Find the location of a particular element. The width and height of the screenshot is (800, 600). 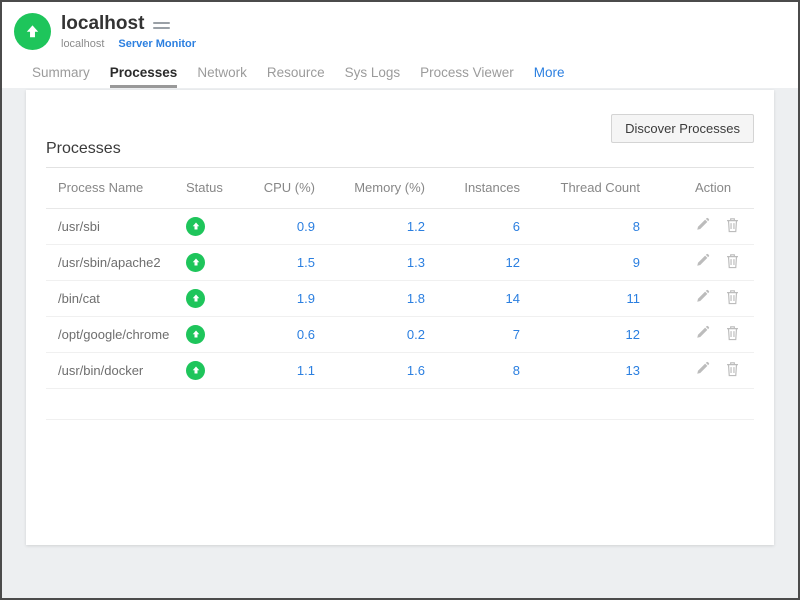

cpu-cell: 1.1 is located at coordinates (278, 370).